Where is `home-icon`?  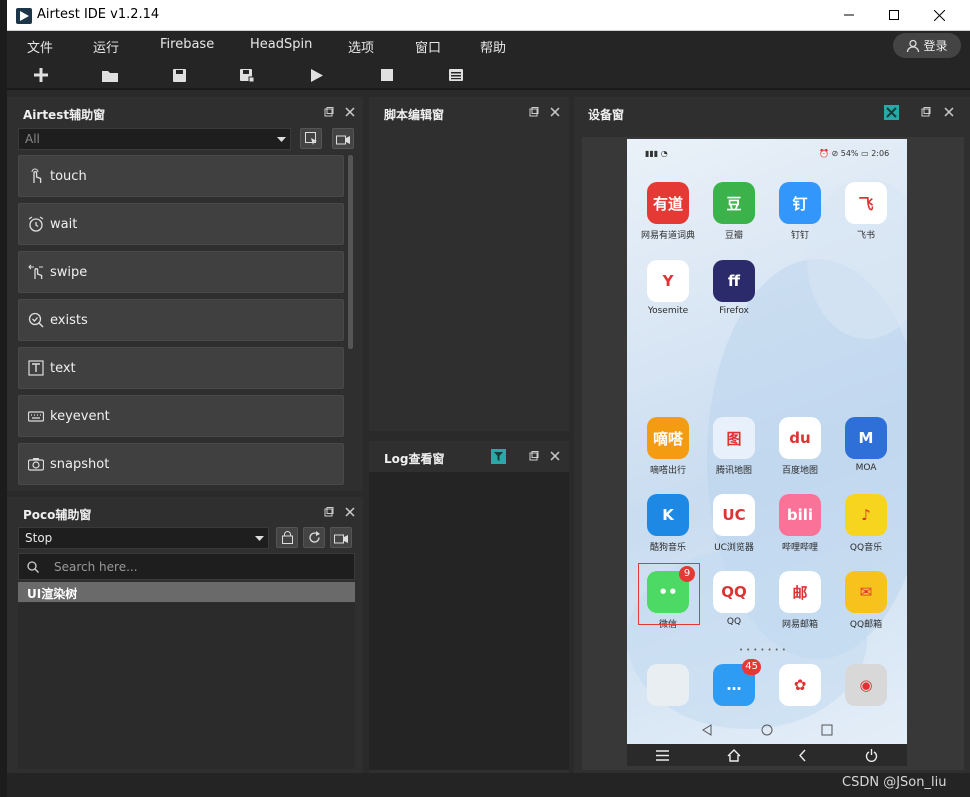
home-icon is located at coordinates (734, 755).